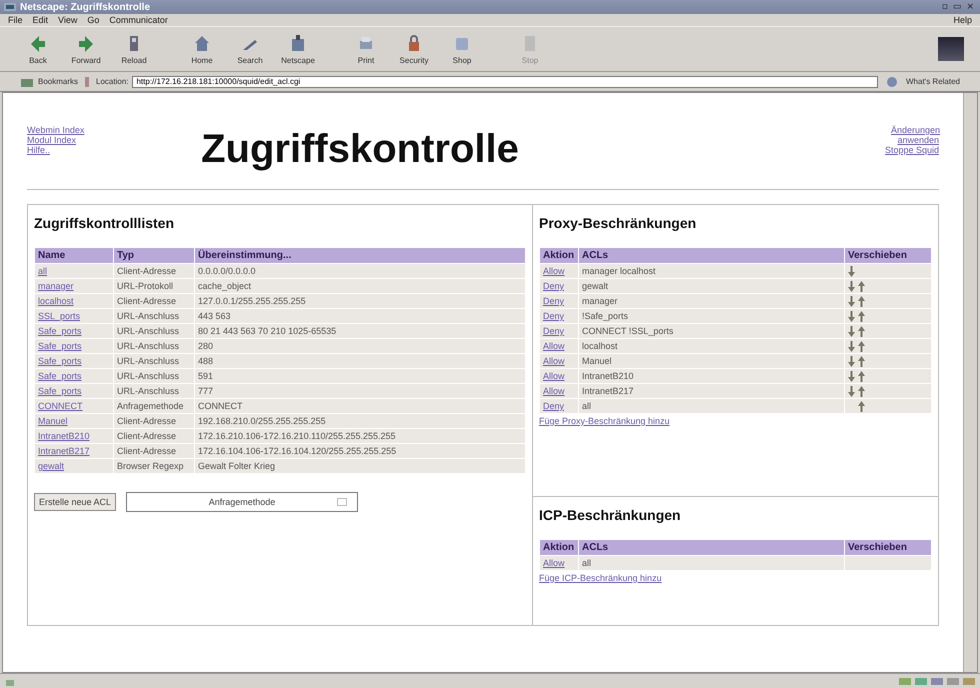 The image size is (980, 688). I want to click on table-cell: gewalt, so click(711, 286).